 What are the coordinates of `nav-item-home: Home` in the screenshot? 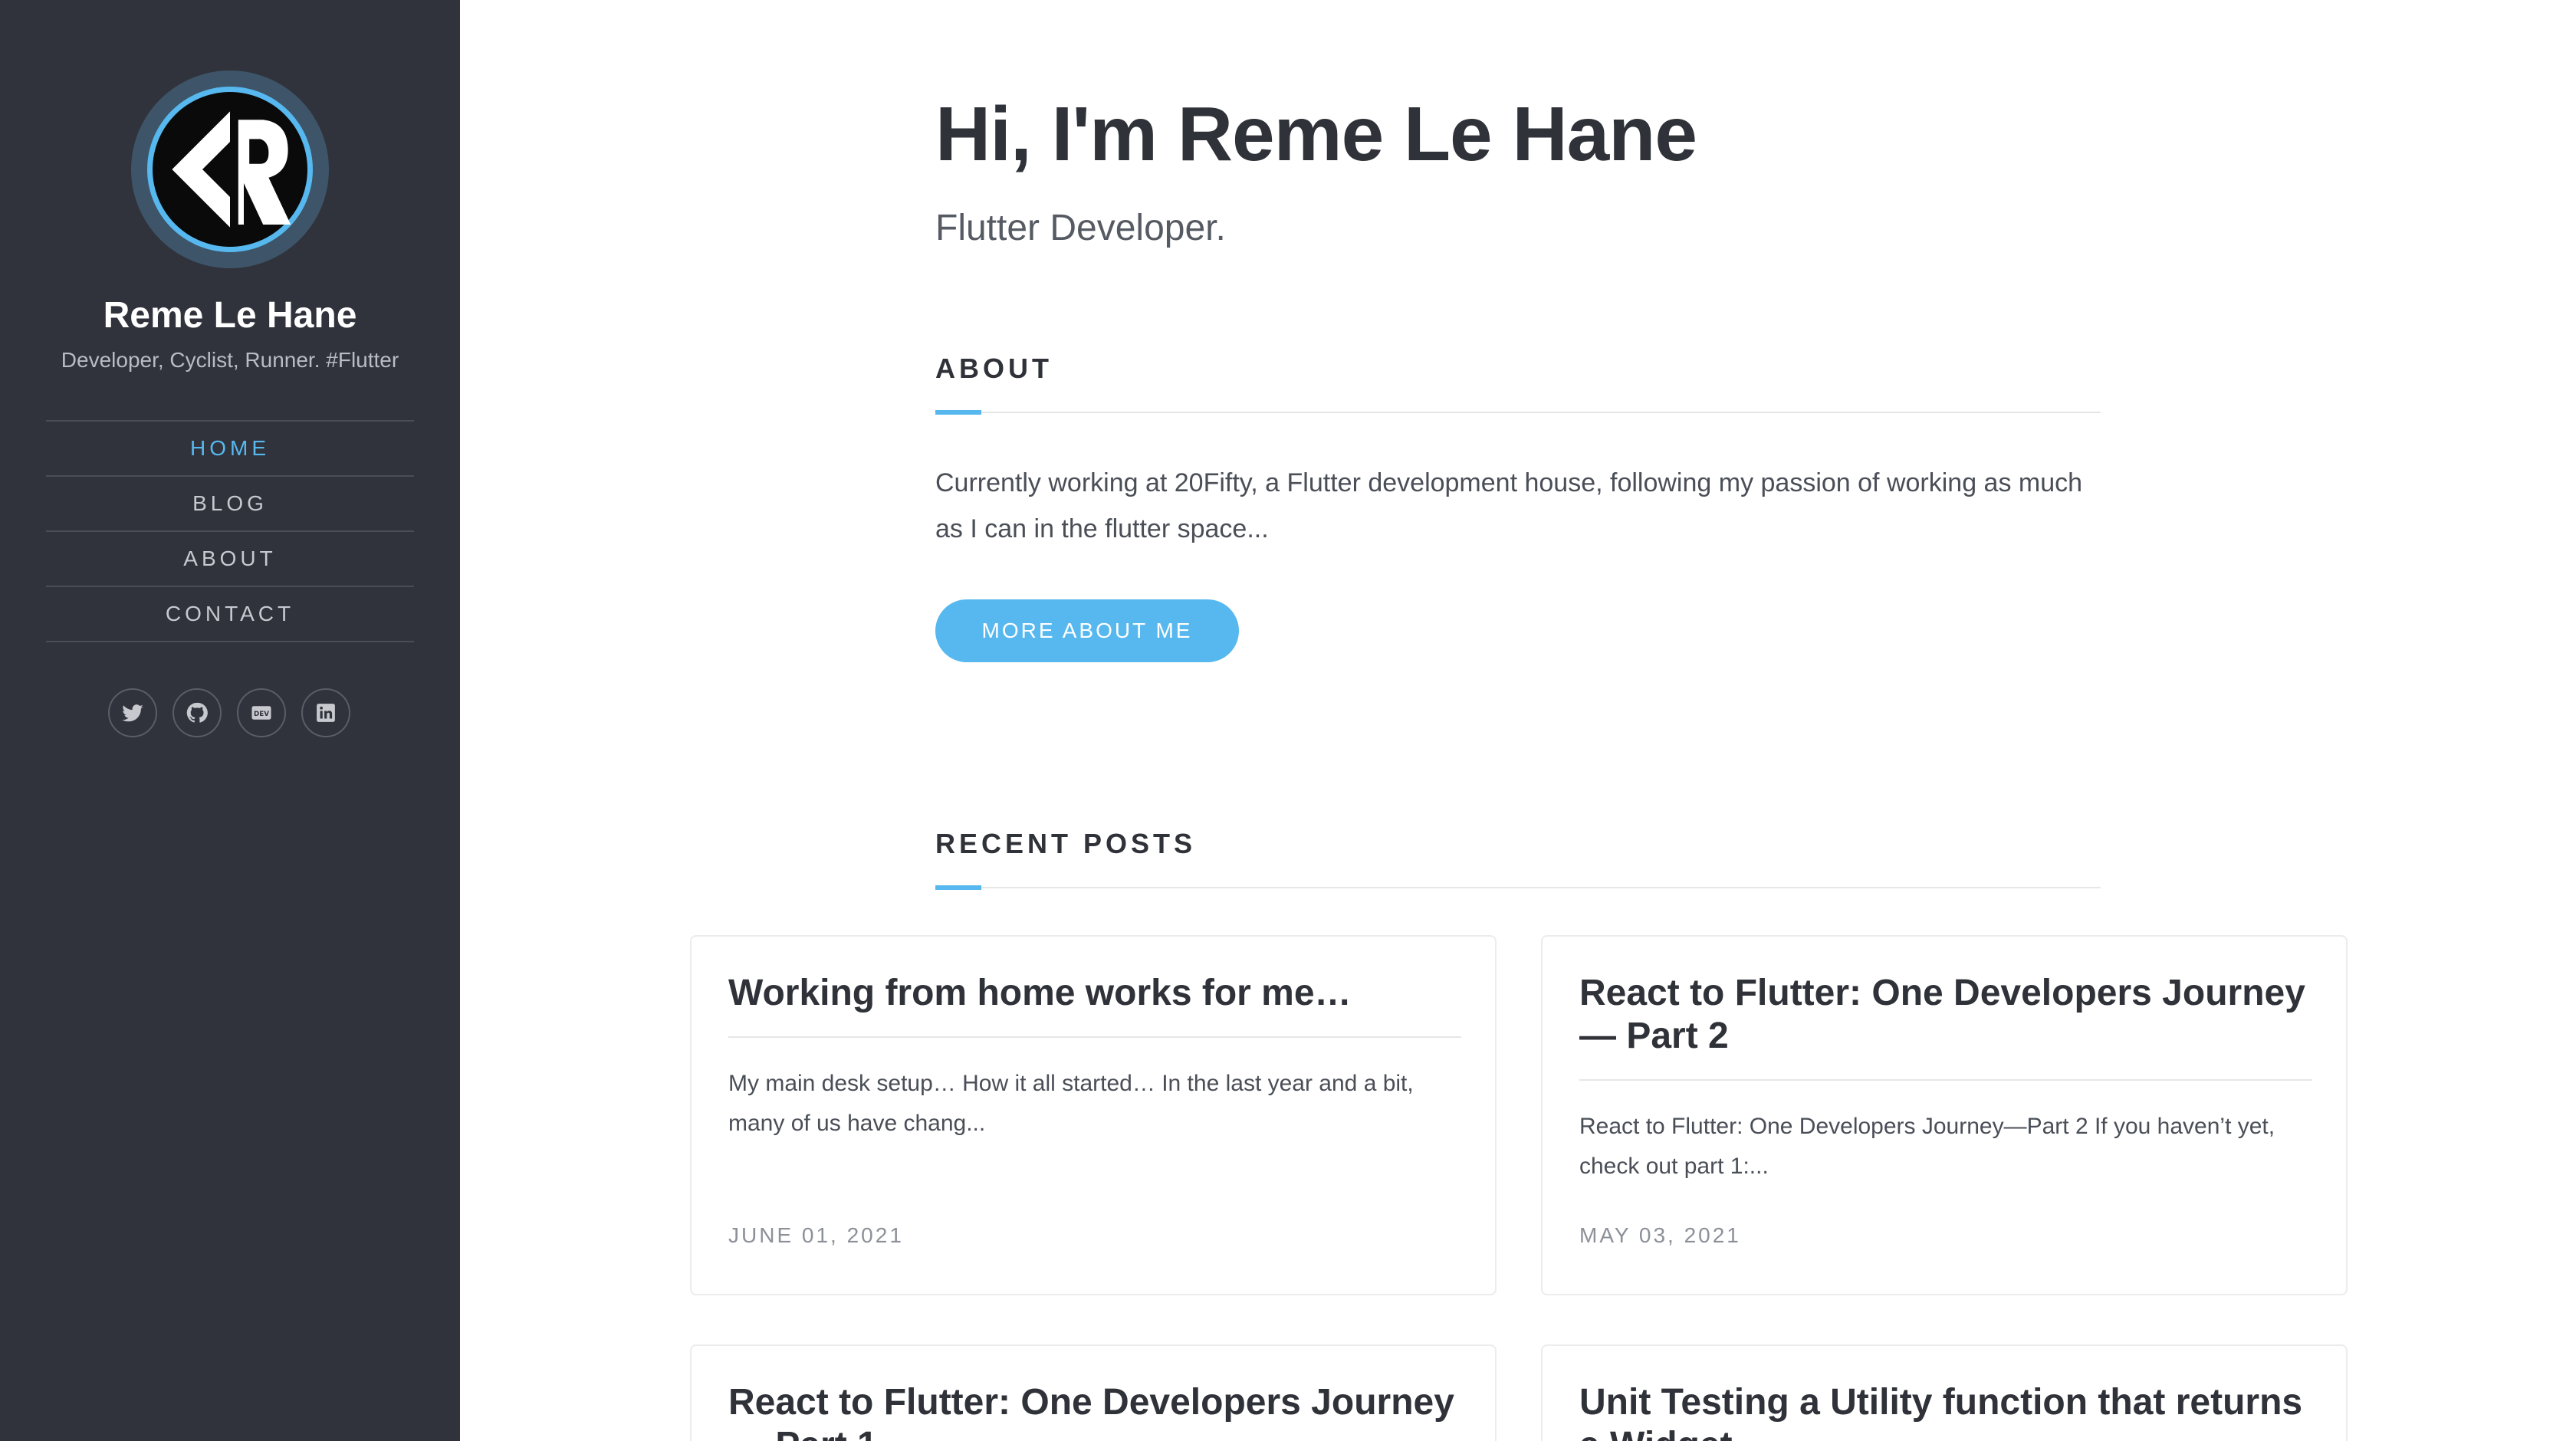 It's located at (230, 449).